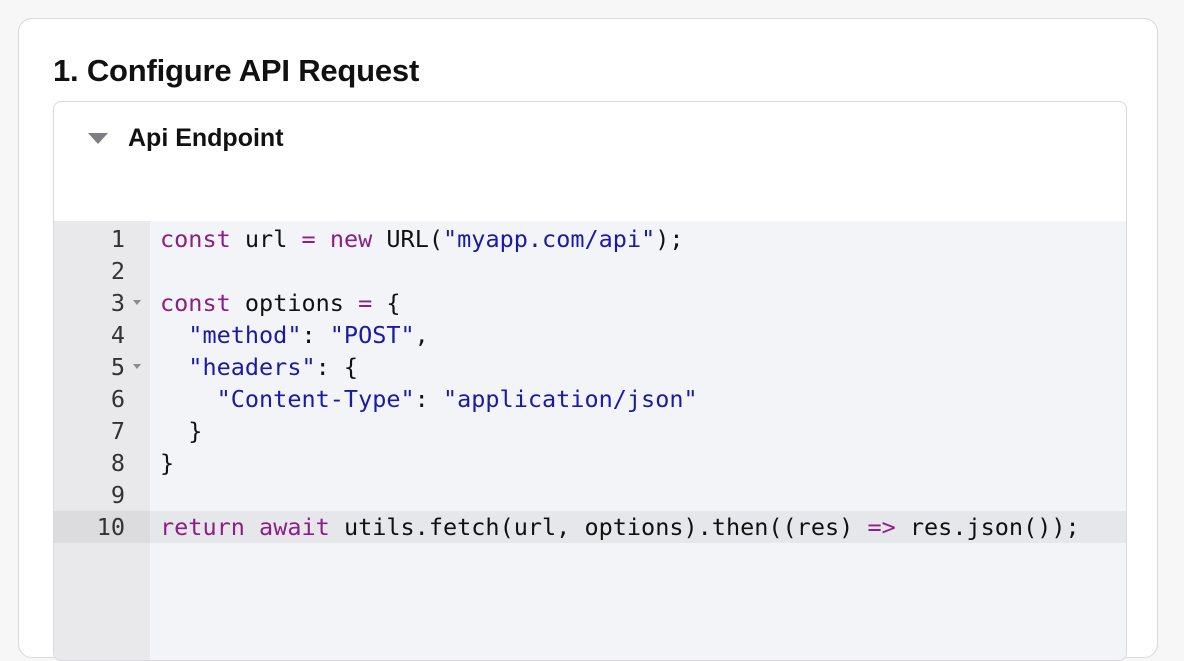  What do you see at coordinates (102, 495) in the screenshot?
I see `line-number-cell: 9` at bounding box center [102, 495].